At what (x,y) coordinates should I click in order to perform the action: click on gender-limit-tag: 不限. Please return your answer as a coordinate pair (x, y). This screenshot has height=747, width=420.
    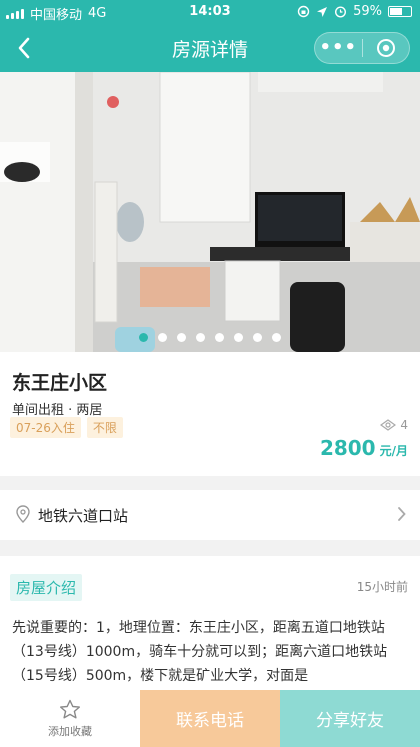
    Looking at the image, I should click on (104, 427).